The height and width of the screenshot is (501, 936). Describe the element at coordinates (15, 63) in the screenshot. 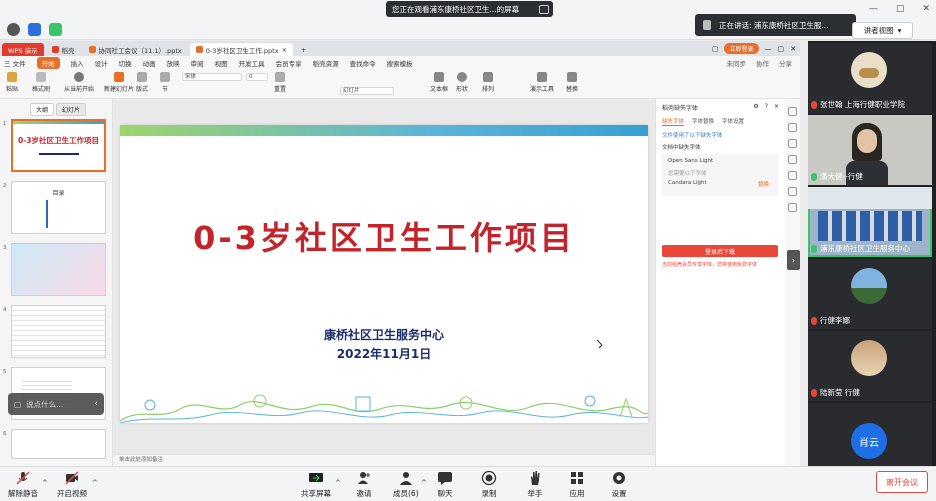

I see `menu-file: 三 文件` at that location.